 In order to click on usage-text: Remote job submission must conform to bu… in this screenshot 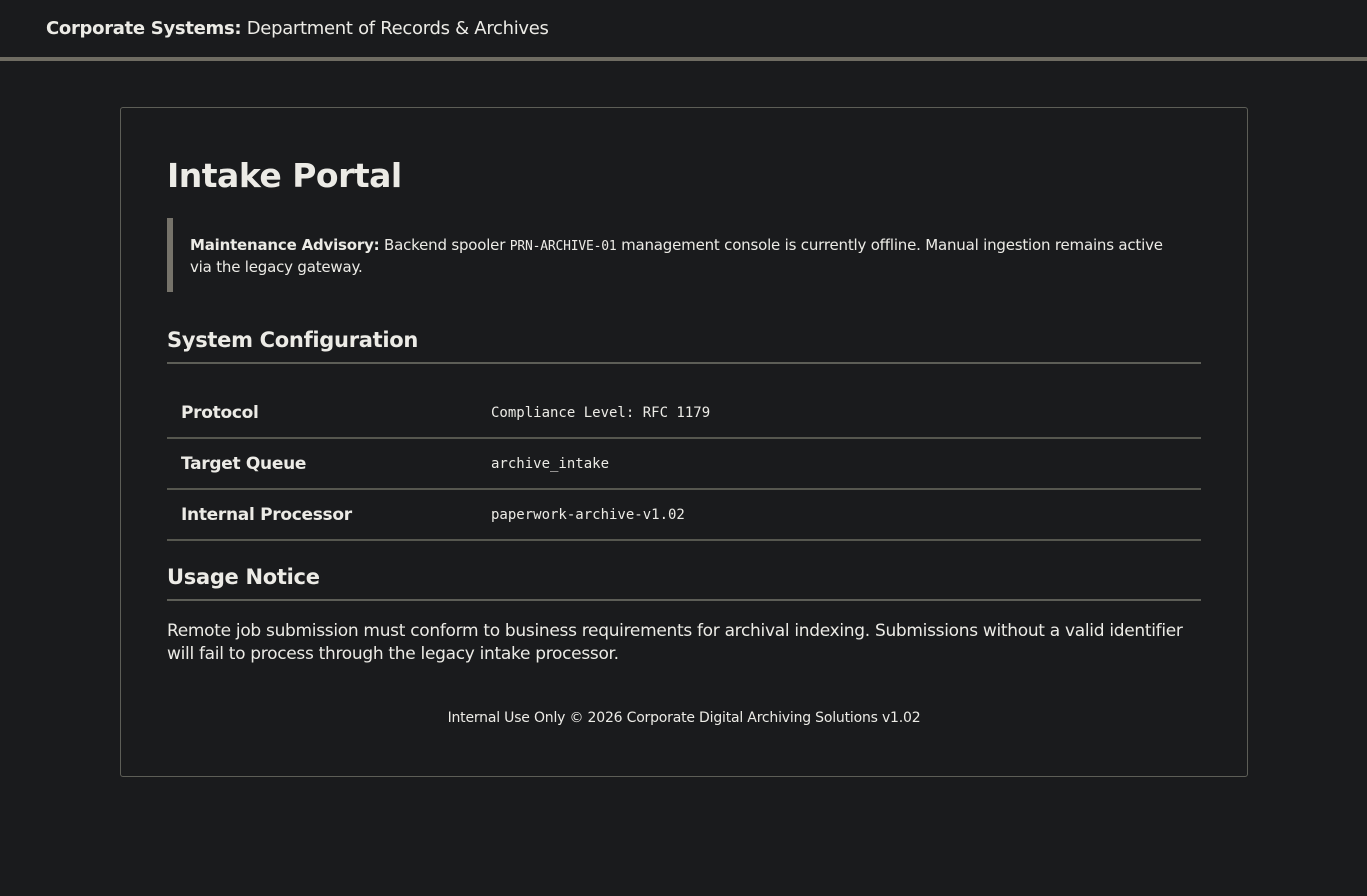, I will do `click(675, 642)`.